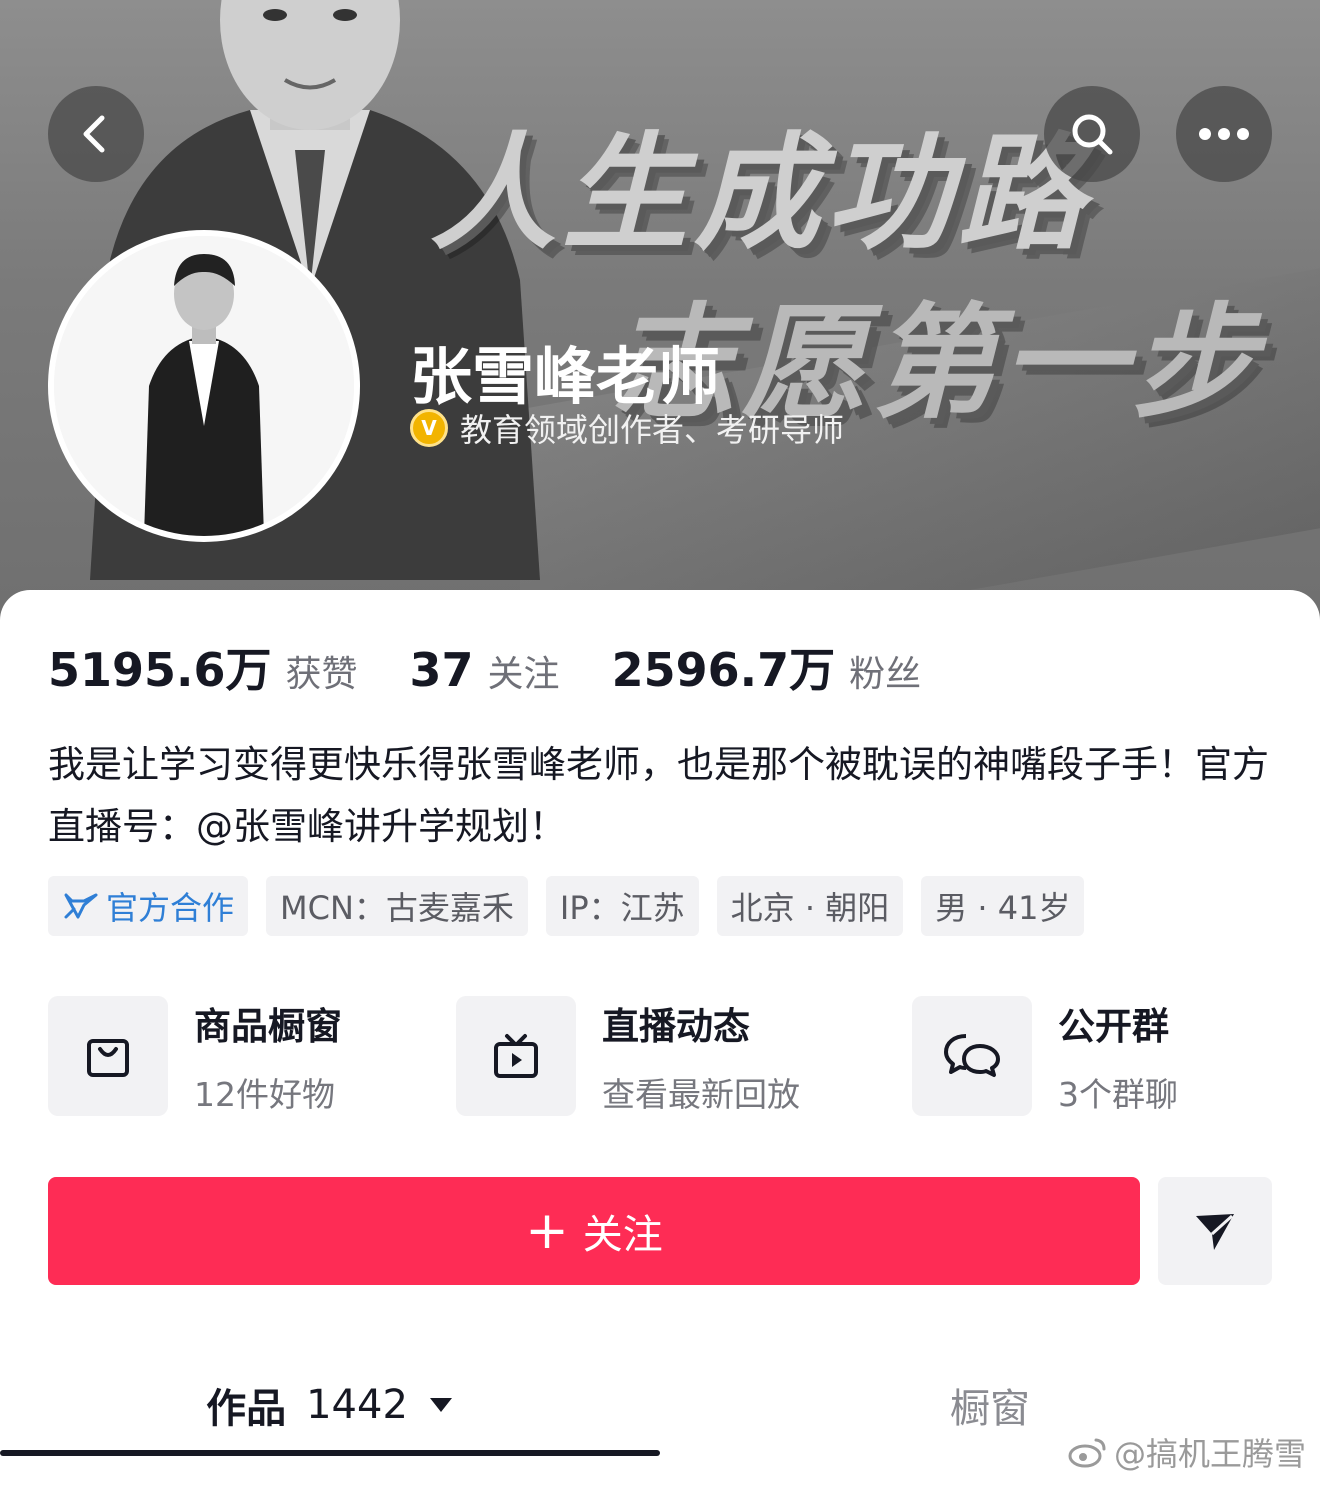 The image size is (1320, 1489). I want to click on search-icon, so click(1092, 134).